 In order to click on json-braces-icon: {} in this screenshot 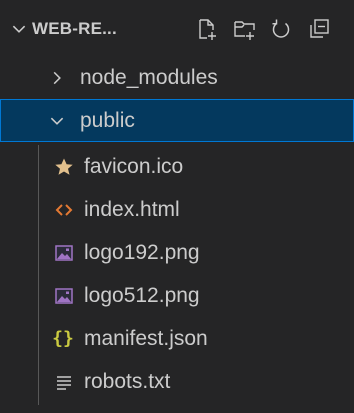, I will do `click(63, 338)`.